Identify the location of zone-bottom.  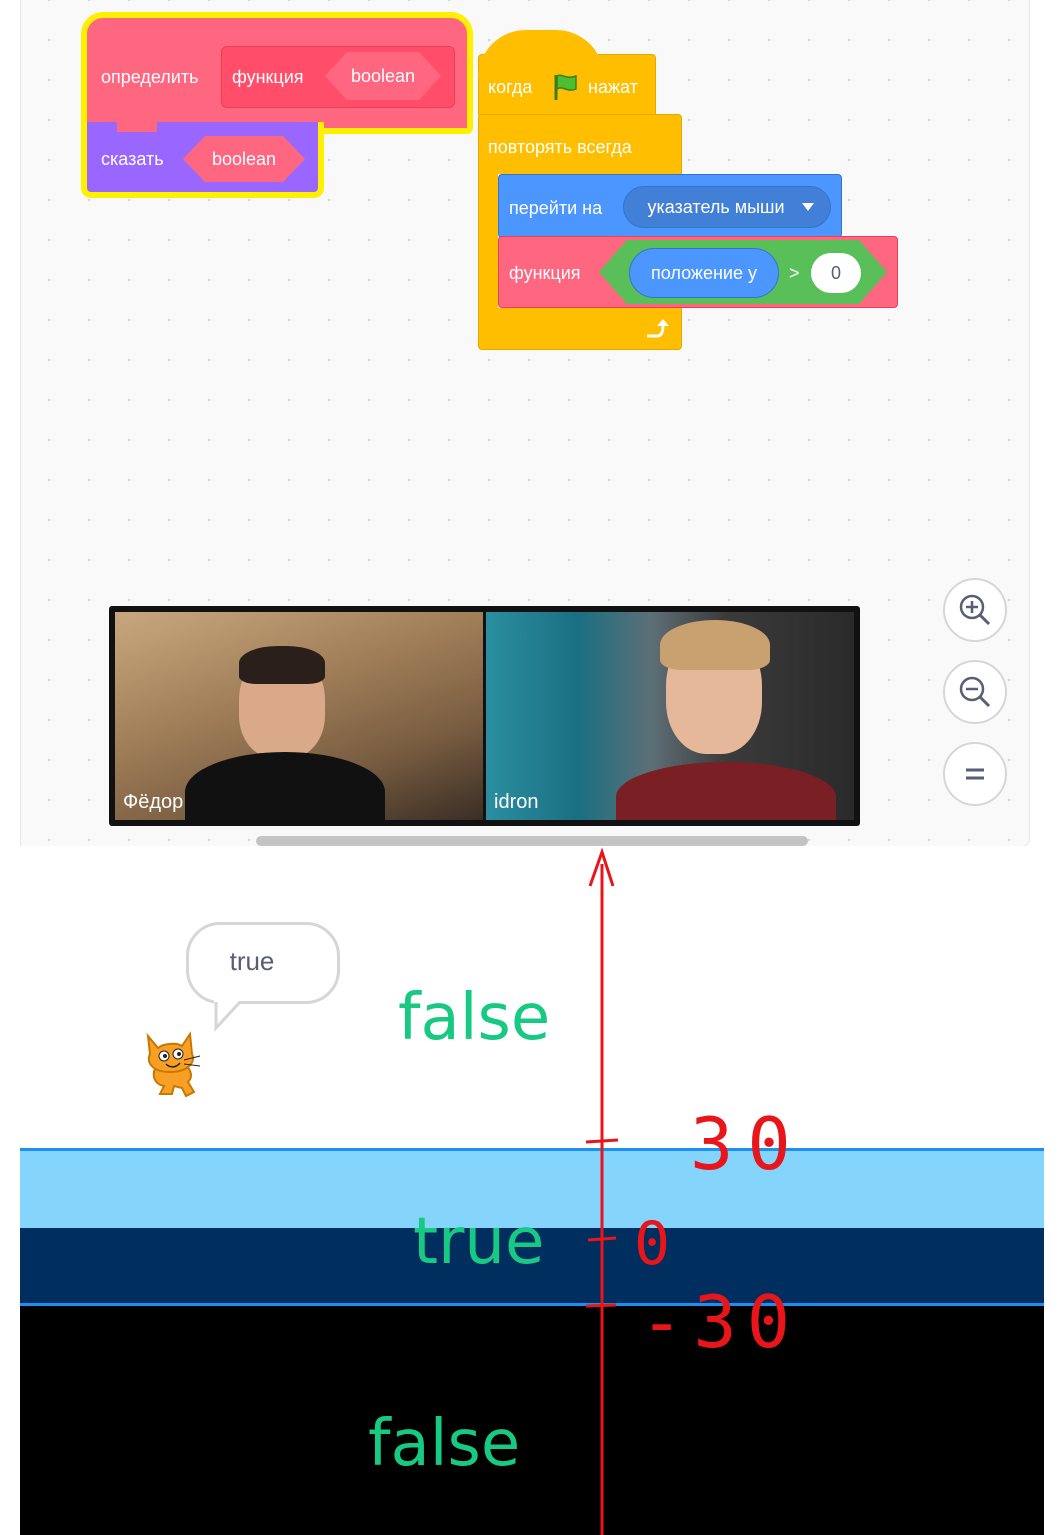
(532, 1420).